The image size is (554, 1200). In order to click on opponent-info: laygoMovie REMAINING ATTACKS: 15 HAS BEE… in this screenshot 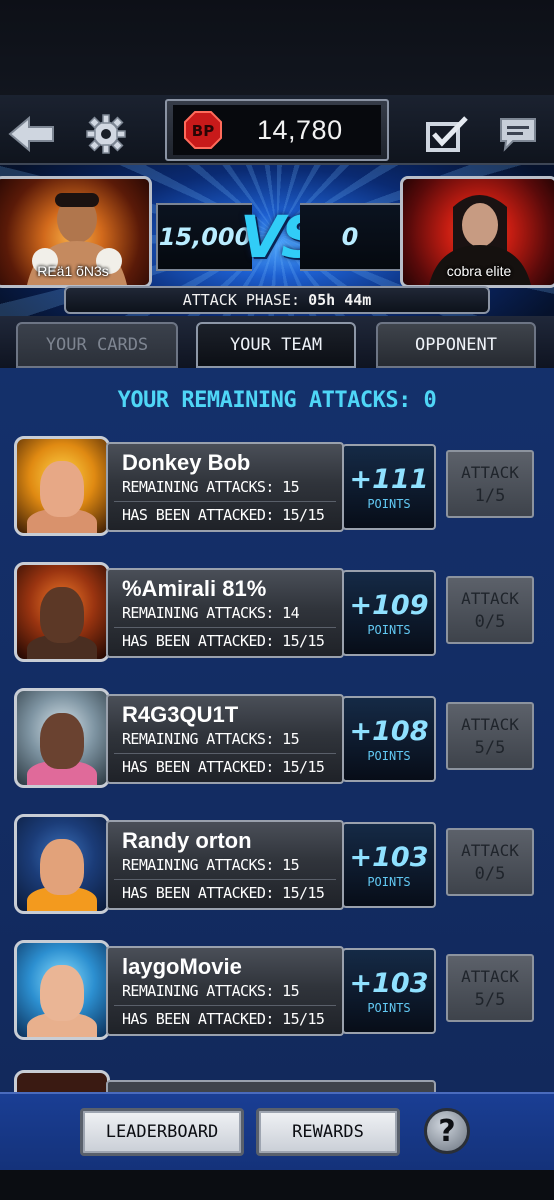, I will do `click(225, 991)`.